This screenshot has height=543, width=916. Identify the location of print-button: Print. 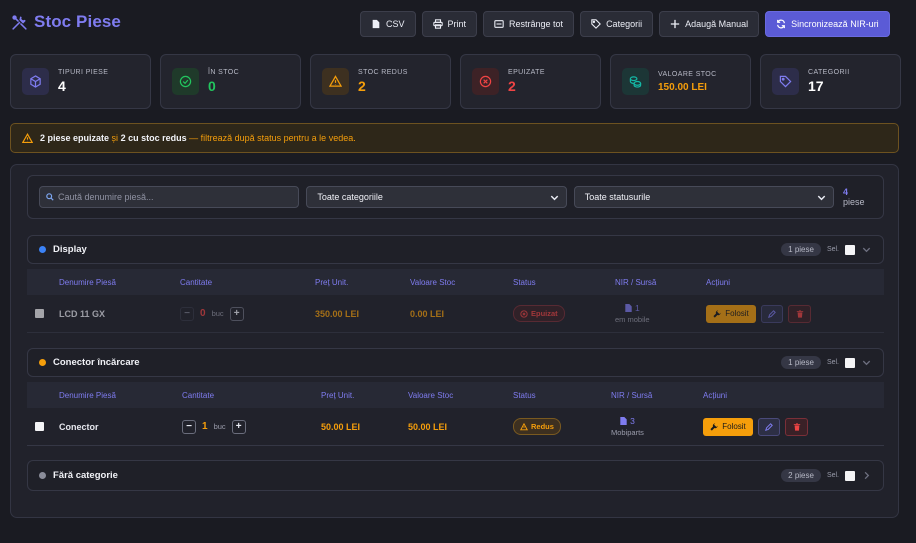
(449, 24).